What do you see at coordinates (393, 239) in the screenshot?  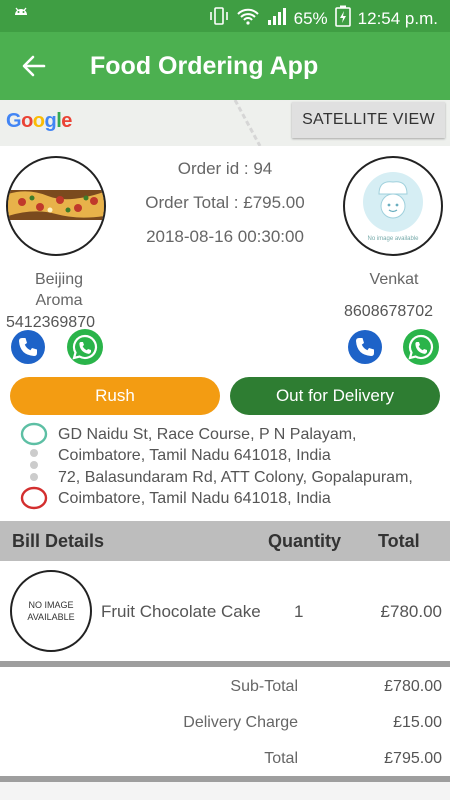 I see `no-image-caption: No image available` at bounding box center [393, 239].